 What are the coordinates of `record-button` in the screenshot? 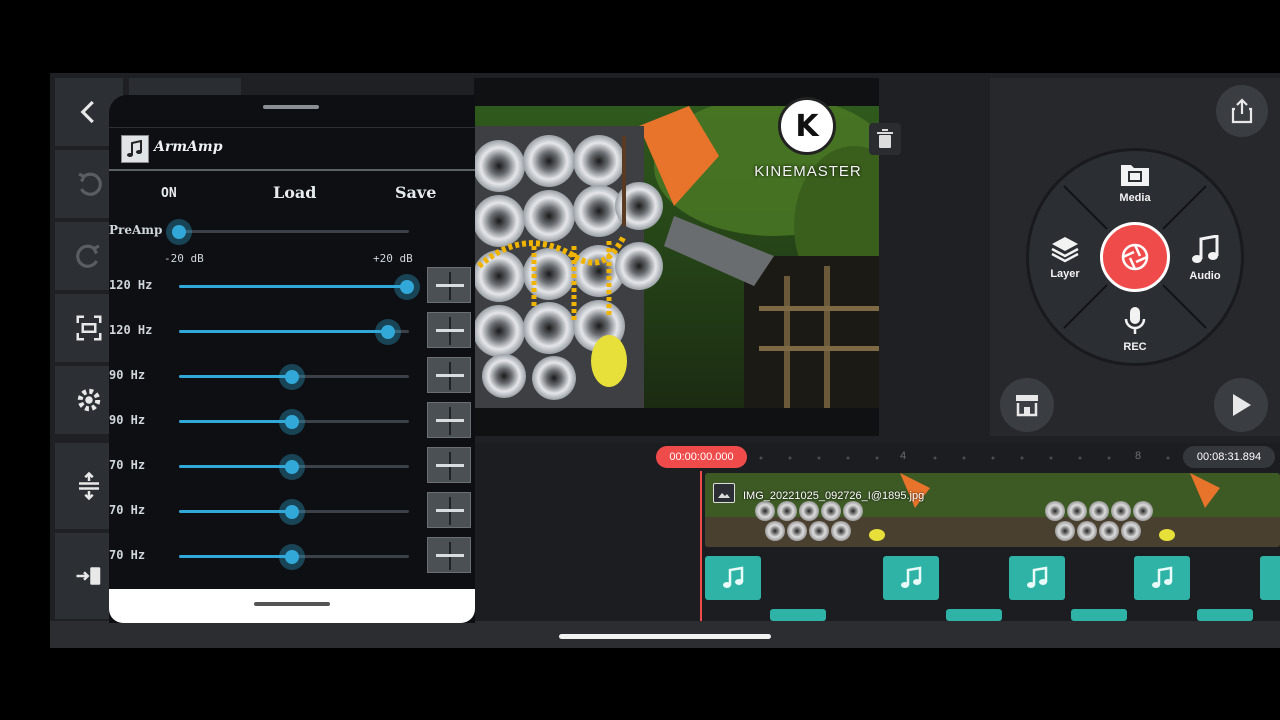 It's located at (1135, 257).